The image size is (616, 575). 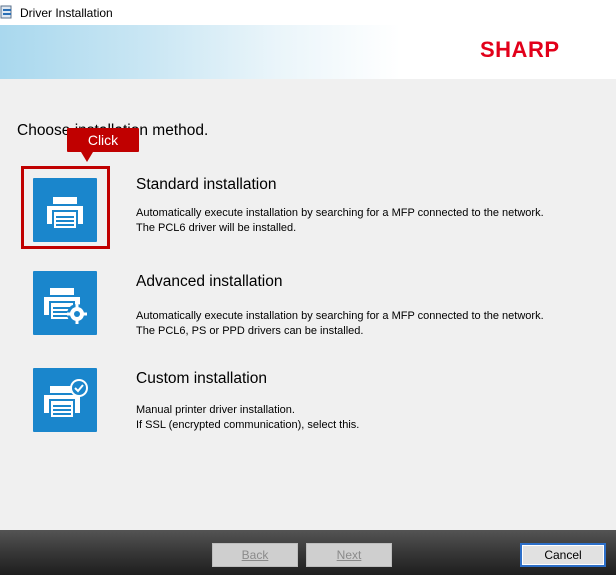 What do you see at coordinates (255, 555) in the screenshot?
I see `back-button: Back` at bounding box center [255, 555].